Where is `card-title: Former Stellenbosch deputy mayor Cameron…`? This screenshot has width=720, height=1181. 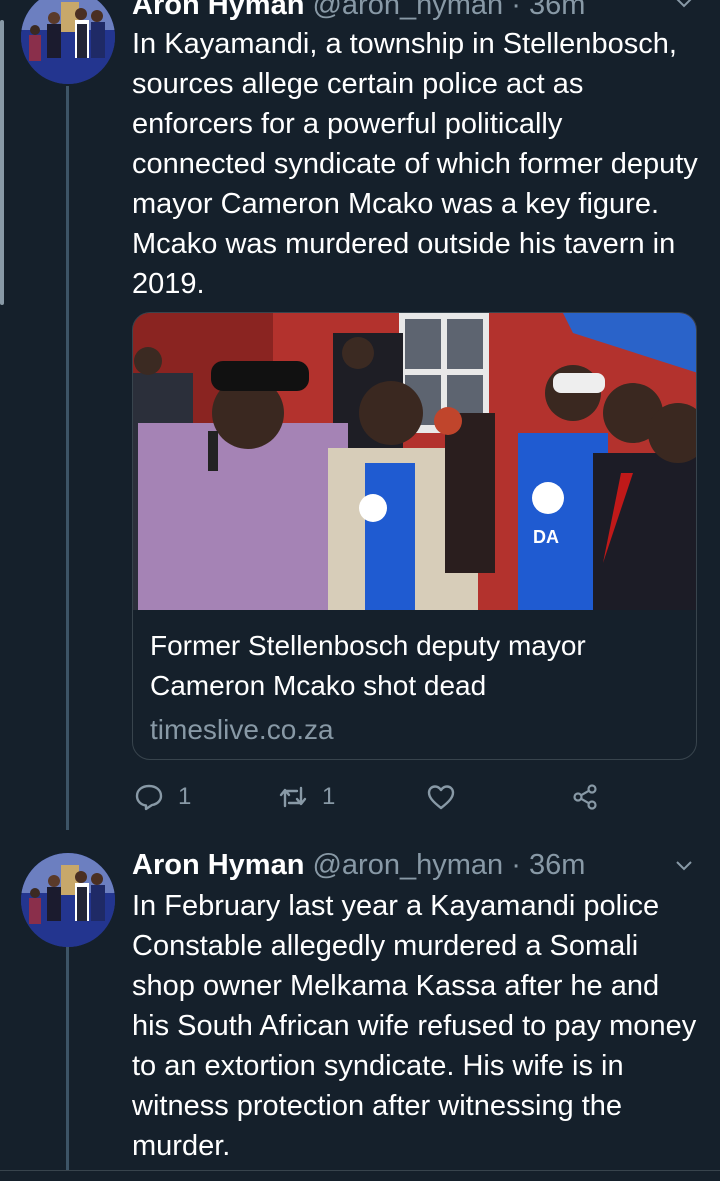 card-title: Former Stellenbosch deputy mayor Cameron… is located at coordinates (415, 666).